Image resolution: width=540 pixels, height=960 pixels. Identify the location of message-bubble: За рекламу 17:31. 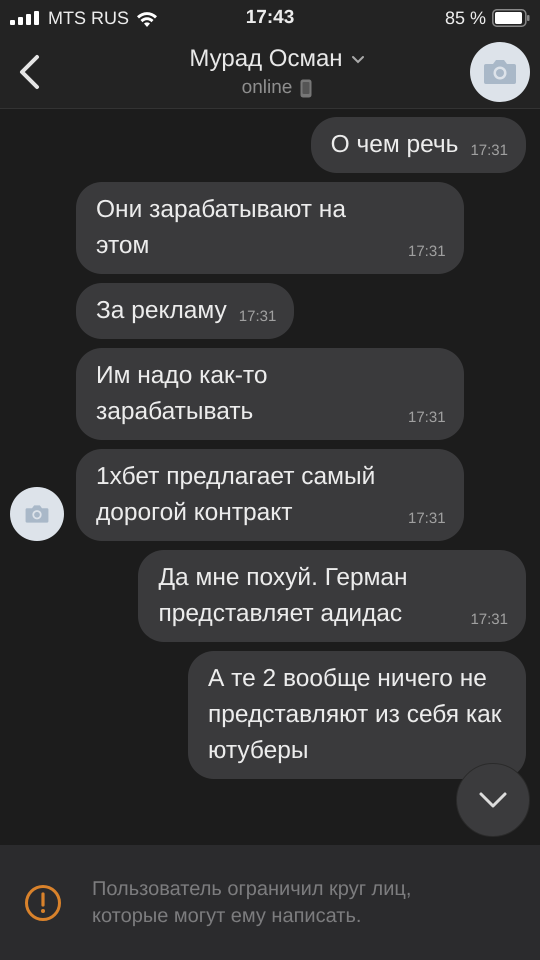
(185, 311).